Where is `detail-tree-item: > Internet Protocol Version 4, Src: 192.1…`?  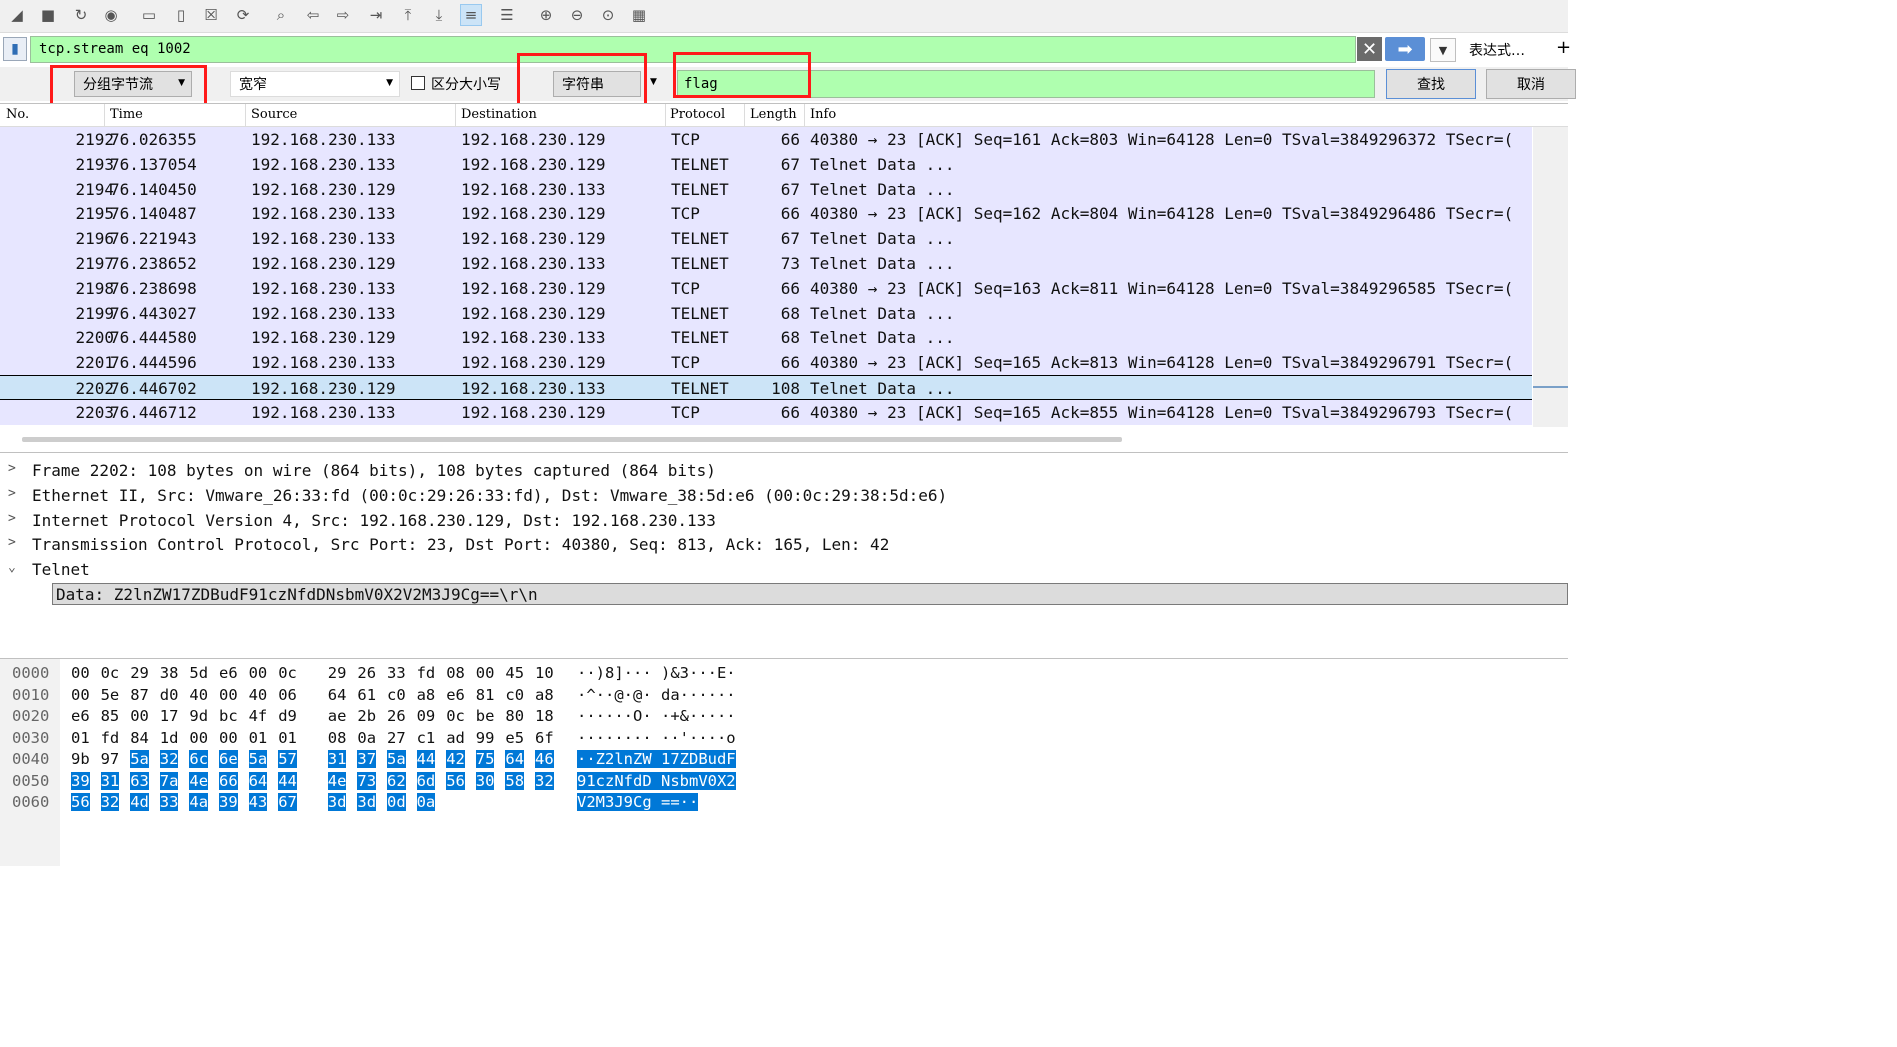 detail-tree-item: > Internet Protocol Version 4, Src: 192.1… is located at coordinates (784, 521).